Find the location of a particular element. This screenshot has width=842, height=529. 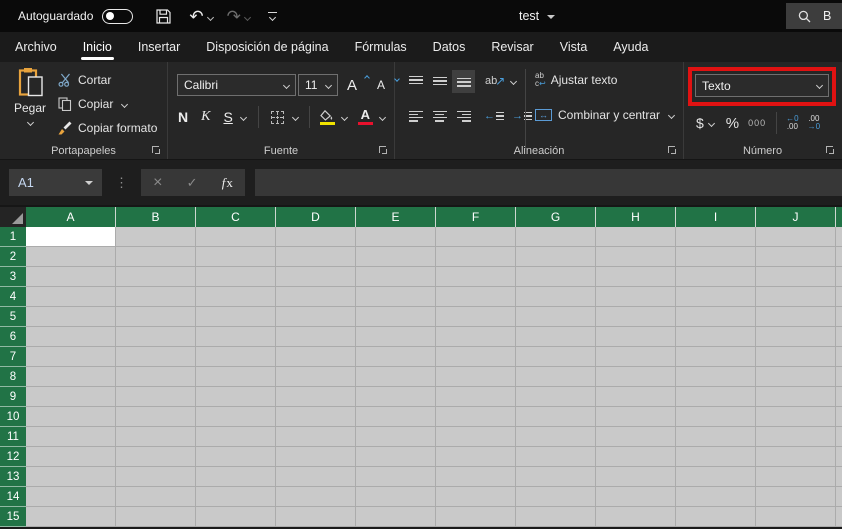

cell-B8 is located at coordinates (156, 377).